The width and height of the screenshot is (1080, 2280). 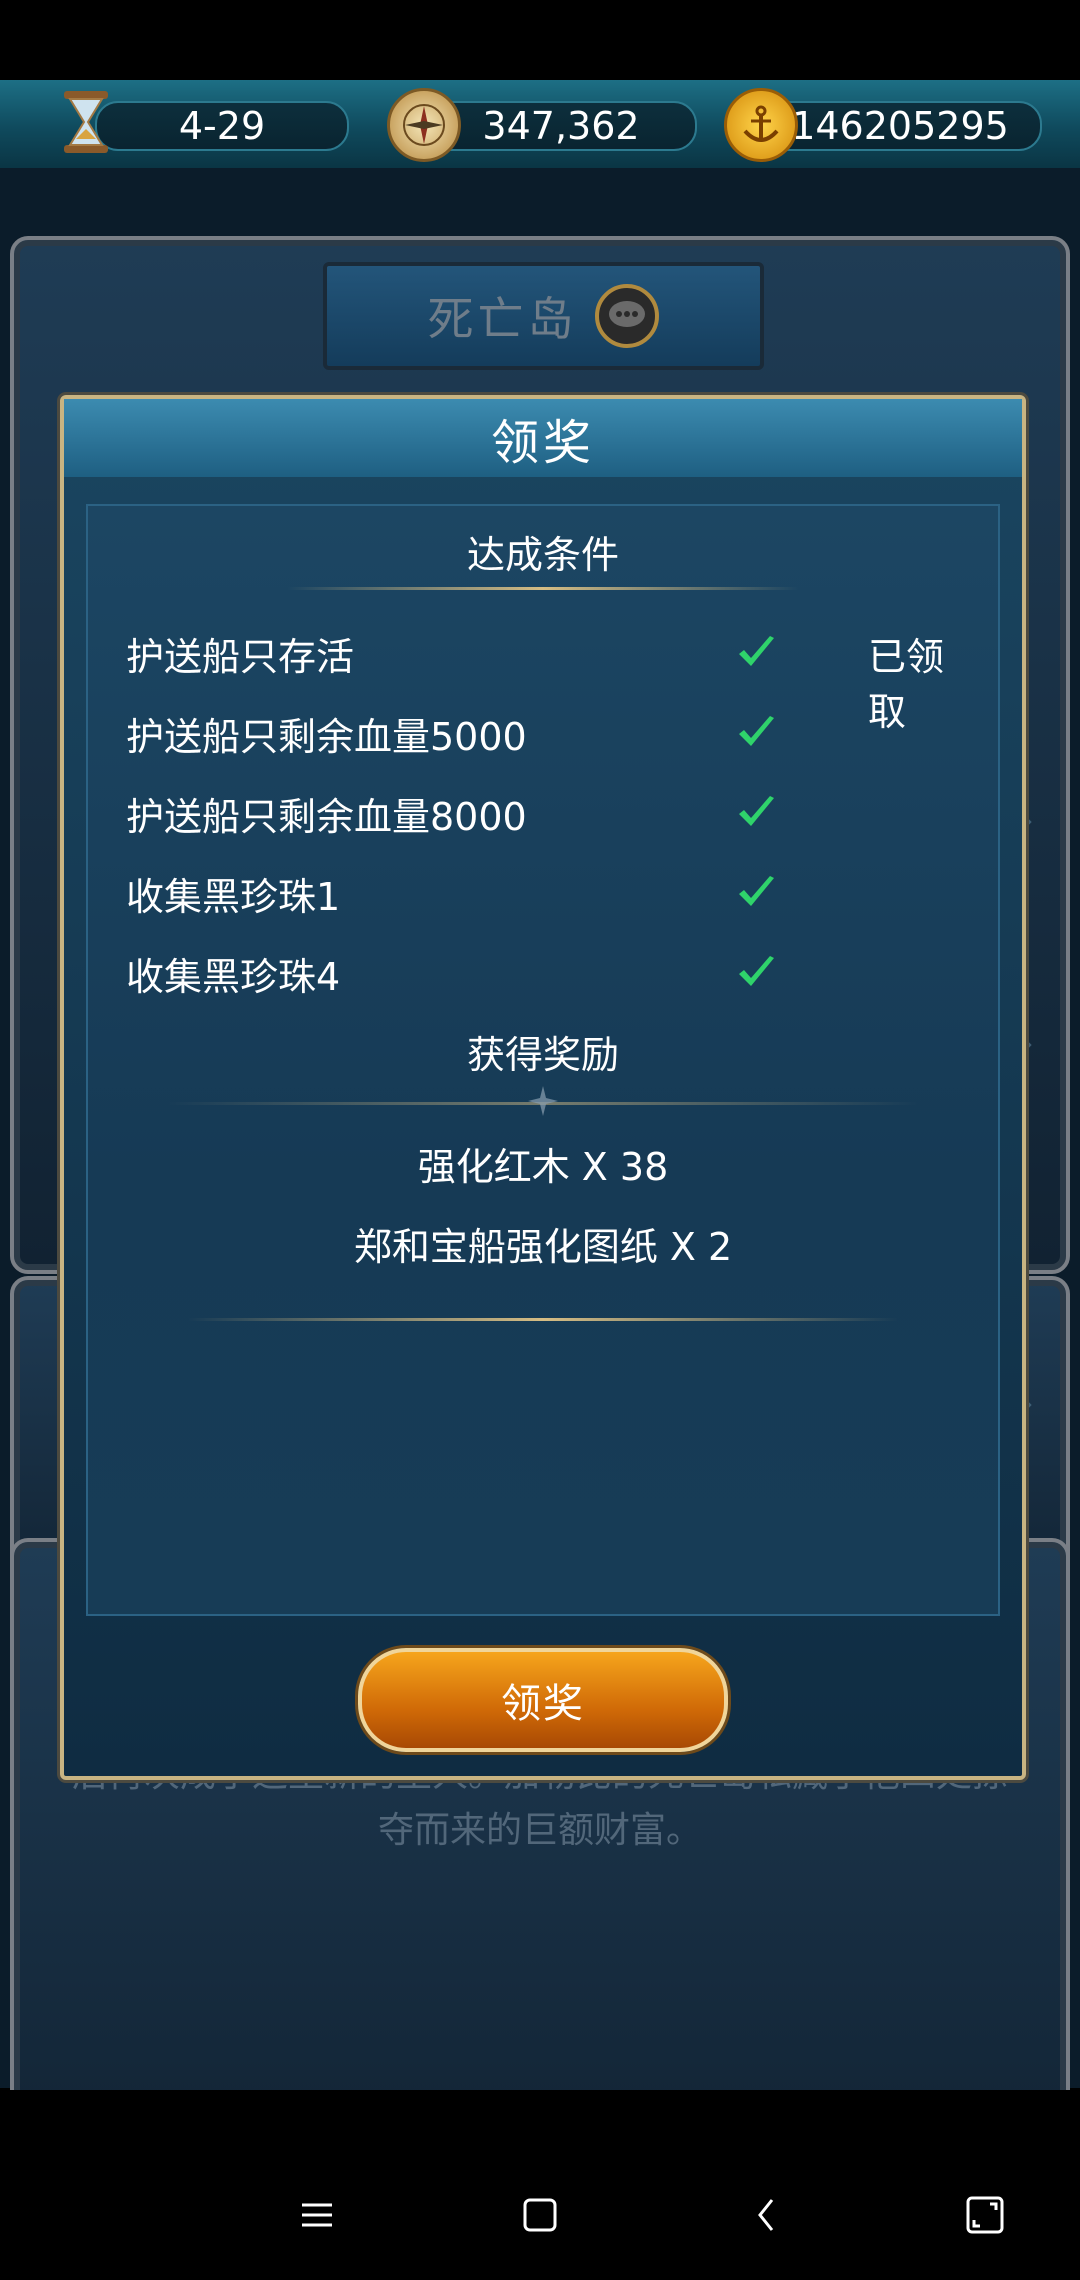 What do you see at coordinates (540, 40) in the screenshot?
I see `status-bar` at bounding box center [540, 40].